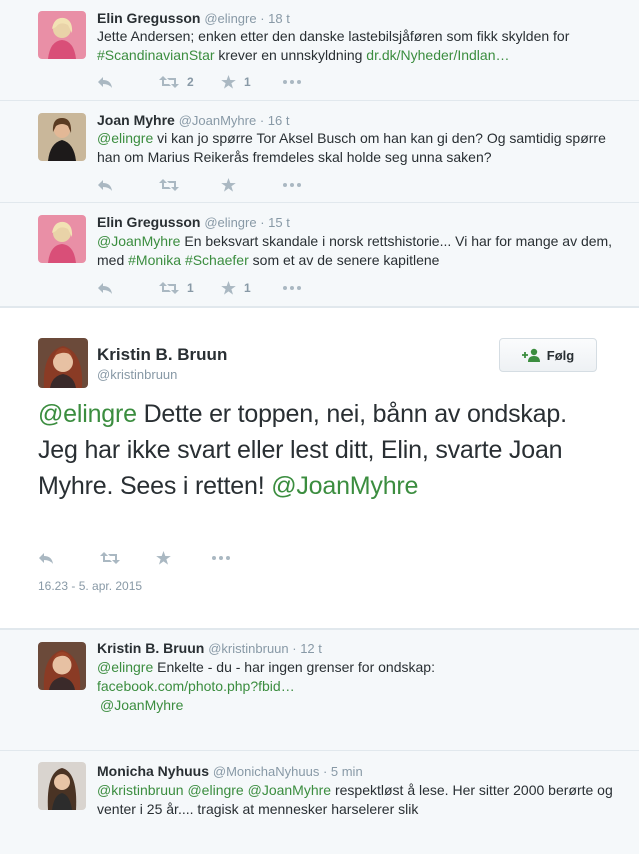 This screenshot has height=854, width=639. What do you see at coordinates (279, 18) in the screenshot?
I see `tweet-time: 18 t` at bounding box center [279, 18].